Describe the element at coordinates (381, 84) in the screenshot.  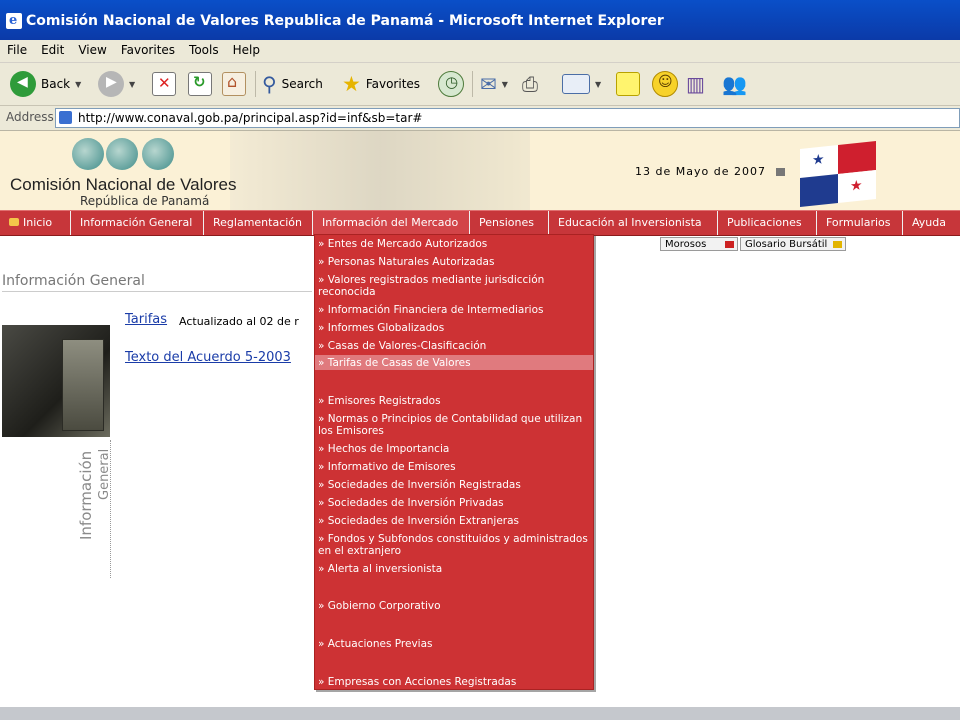
I see `favorites-button: ★ Favorites` at that location.